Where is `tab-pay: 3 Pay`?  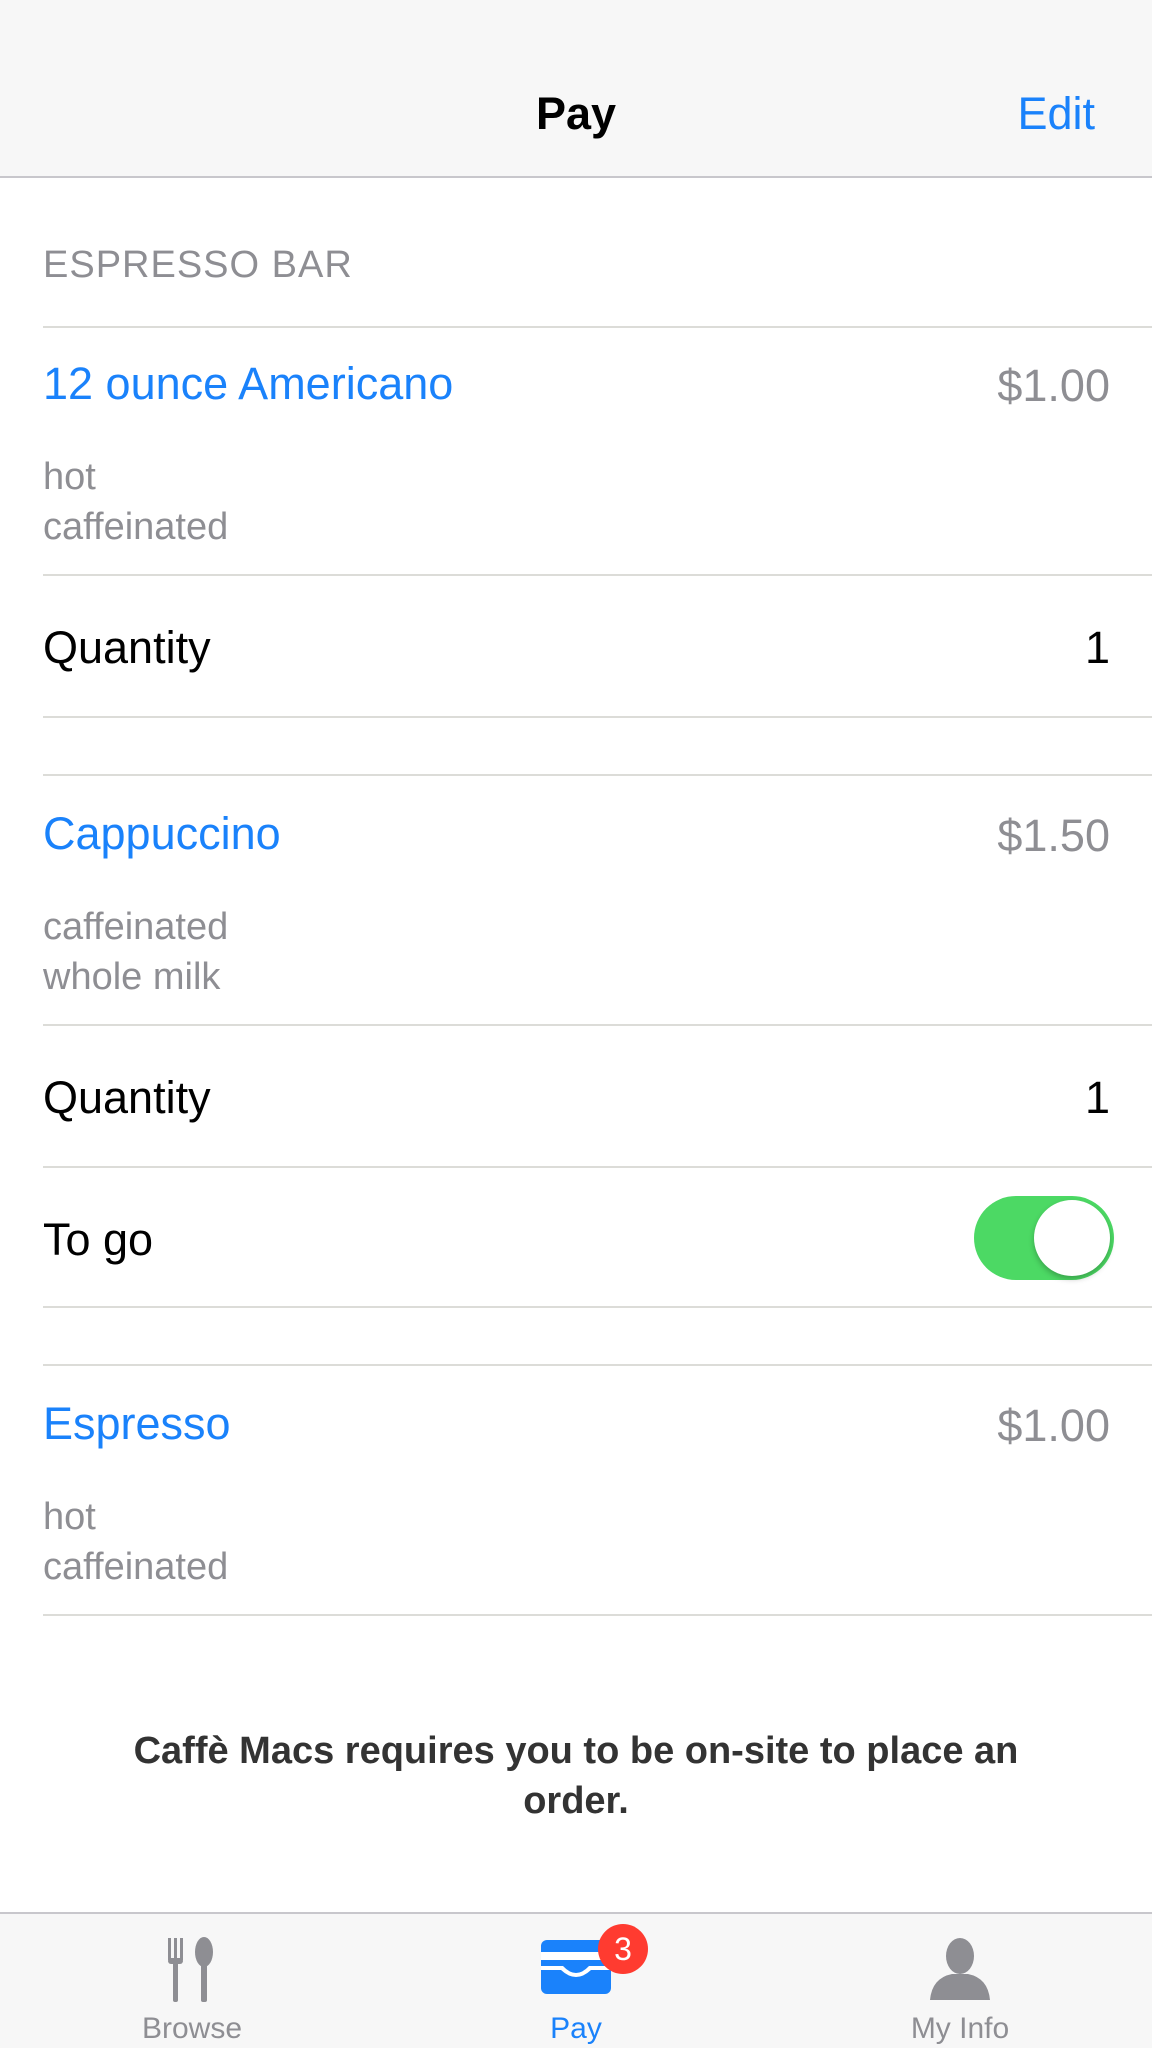 tab-pay: 3 Pay is located at coordinates (576, 1981).